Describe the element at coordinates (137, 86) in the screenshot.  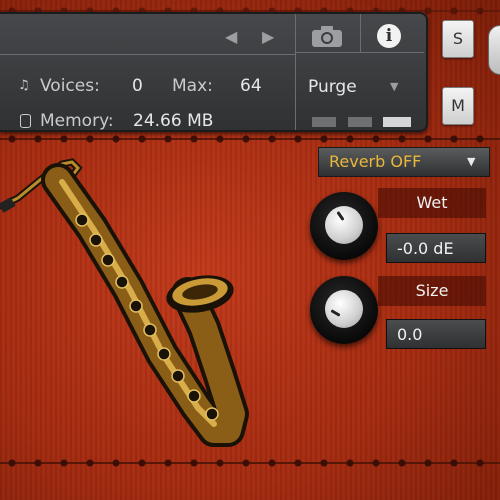
I see `voices-value: 0` at that location.